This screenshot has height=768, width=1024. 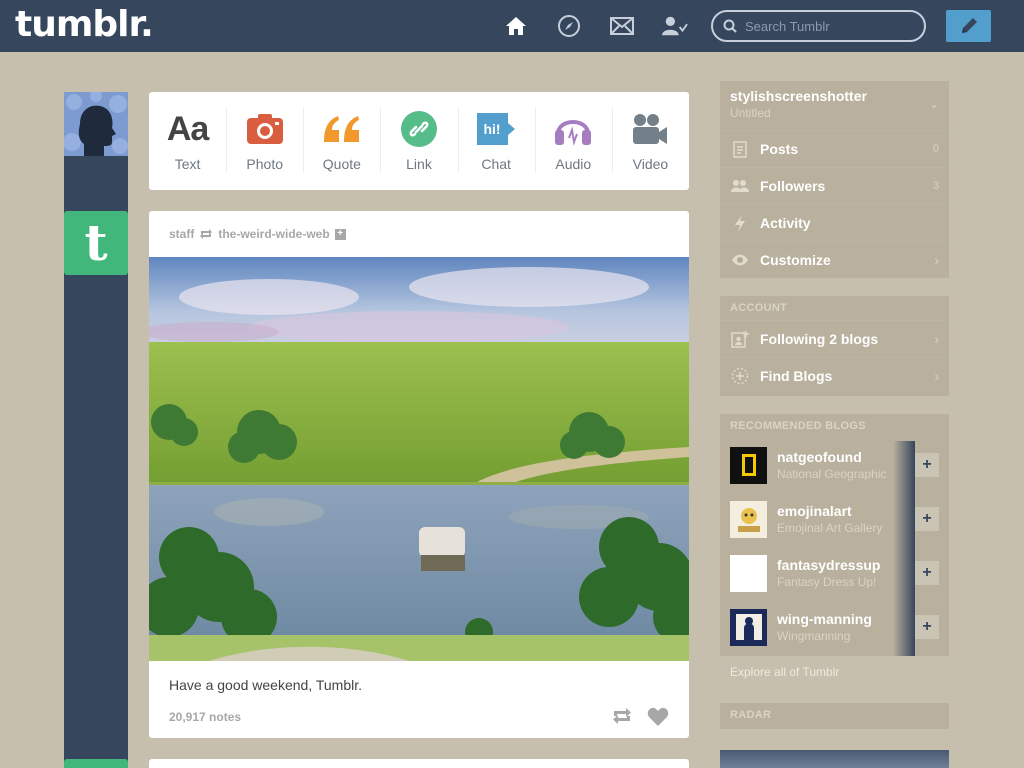 I want to click on sidebar-radar-block: RADAR, so click(x=834, y=716).